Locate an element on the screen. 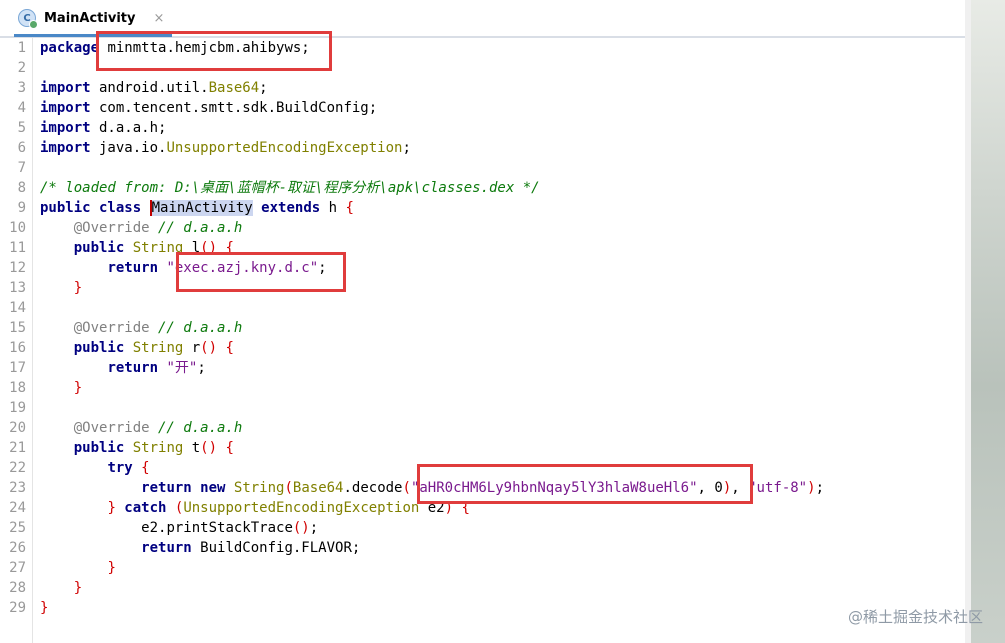 The width and height of the screenshot is (1005, 643). line-number: 1 is located at coordinates (21, 48).